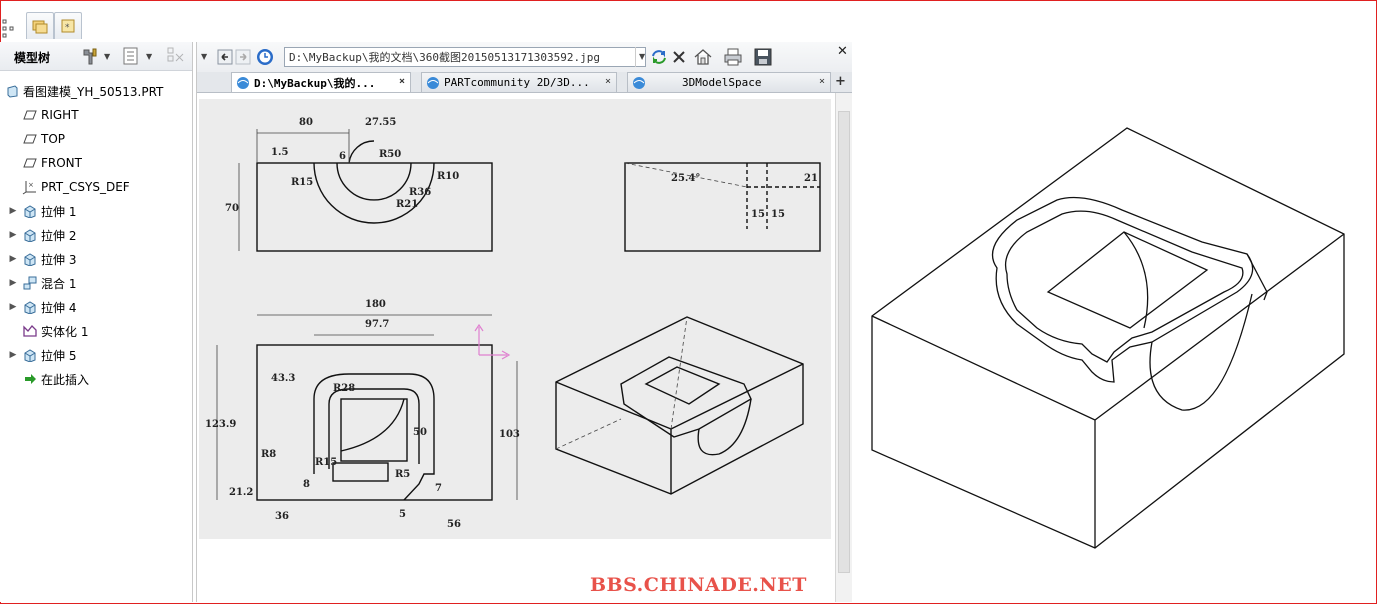  I want to click on forward-button, so click(243, 57).